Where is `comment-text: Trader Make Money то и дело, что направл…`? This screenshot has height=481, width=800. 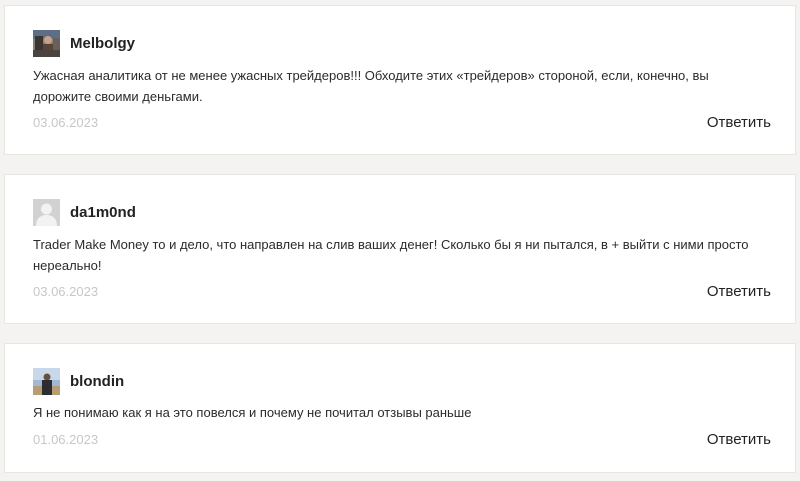 comment-text: Trader Make Money то и дело, что направл… is located at coordinates (391, 255).